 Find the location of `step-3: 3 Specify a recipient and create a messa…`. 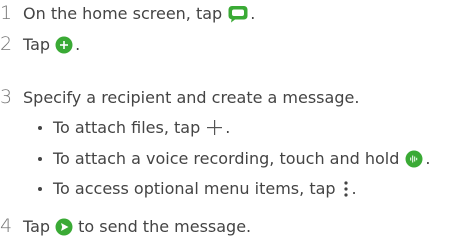

step-3: 3 Specify a recipient and create a messa… is located at coordinates (179, 97).